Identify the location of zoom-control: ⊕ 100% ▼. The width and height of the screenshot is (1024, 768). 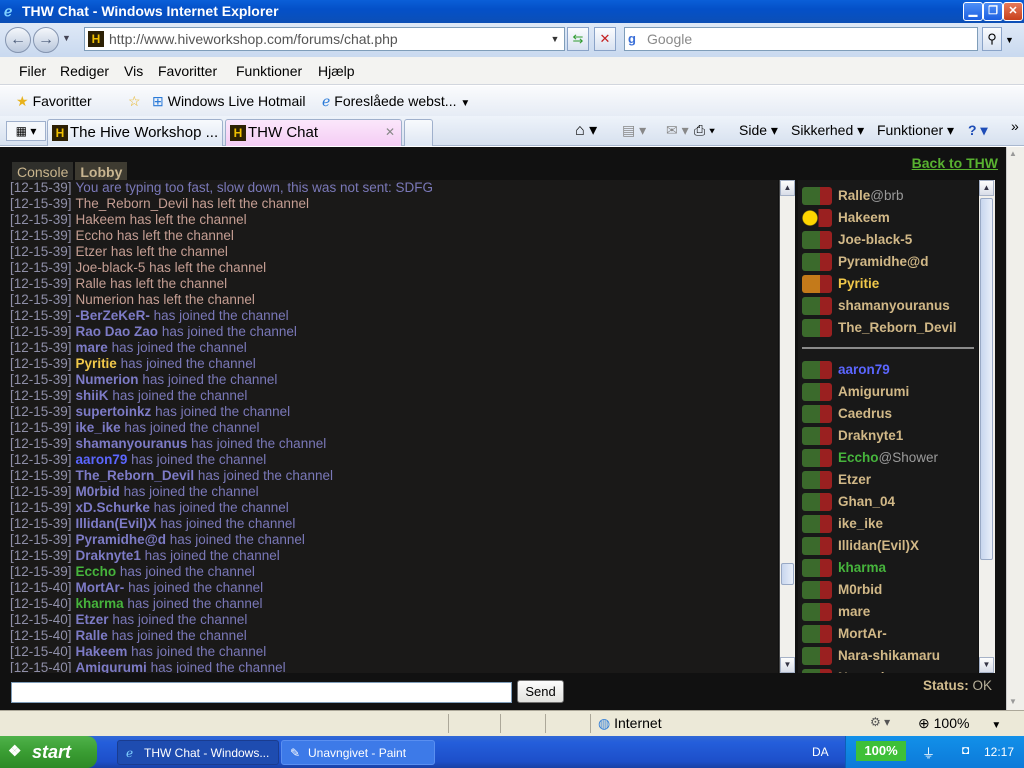
(959, 723).